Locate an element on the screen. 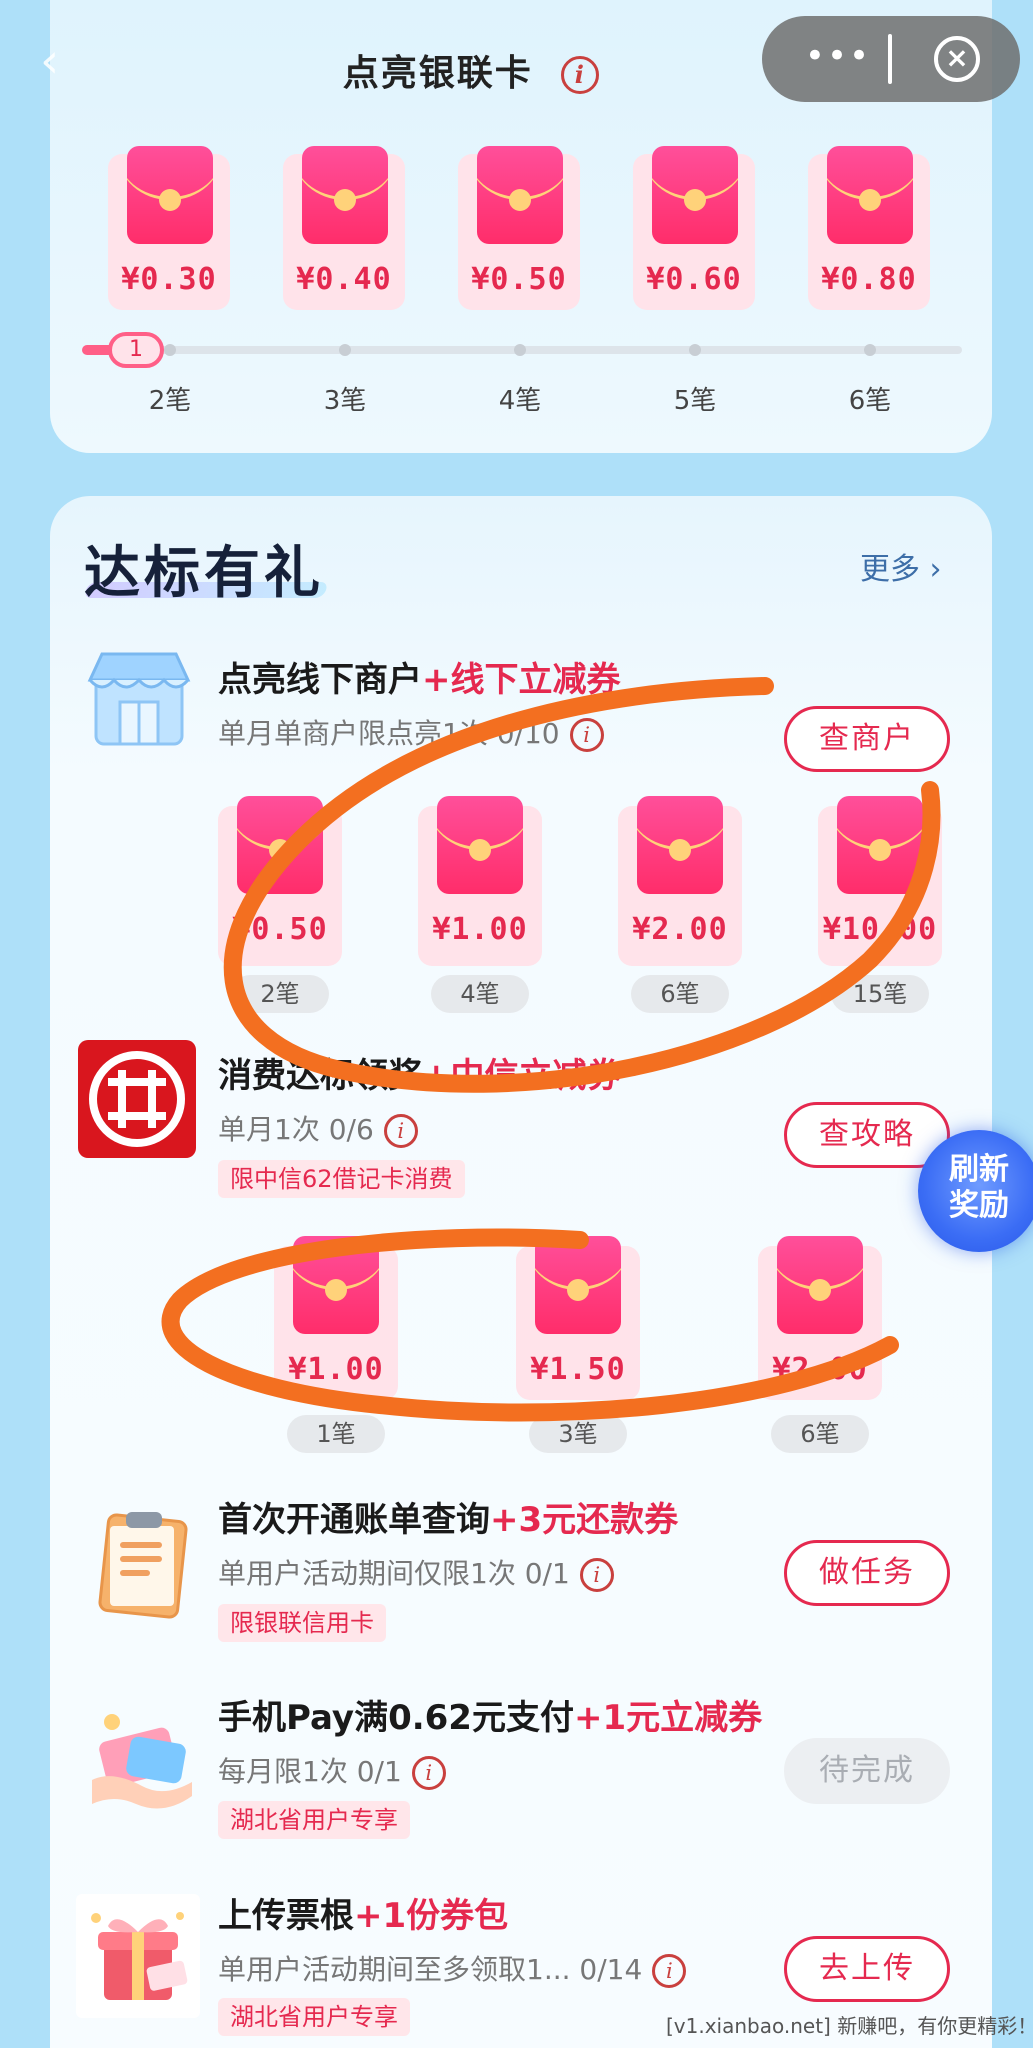 This screenshot has width=1033, height=2048. page-title-text: 点亮银联卡 is located at coordinates (437, 73).